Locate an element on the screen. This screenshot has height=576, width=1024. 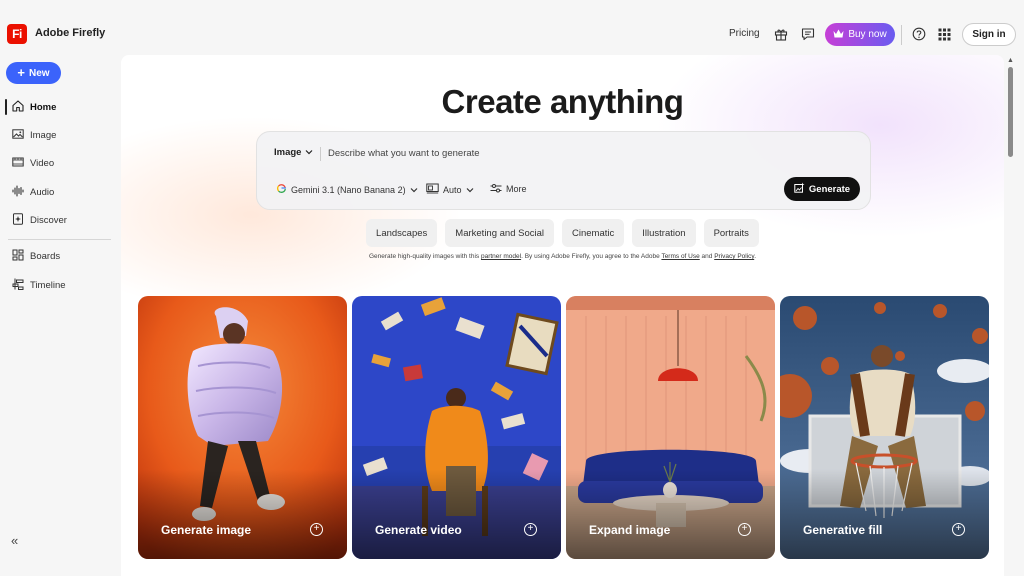
plus-icon: + is located at coordinates (21, 72).